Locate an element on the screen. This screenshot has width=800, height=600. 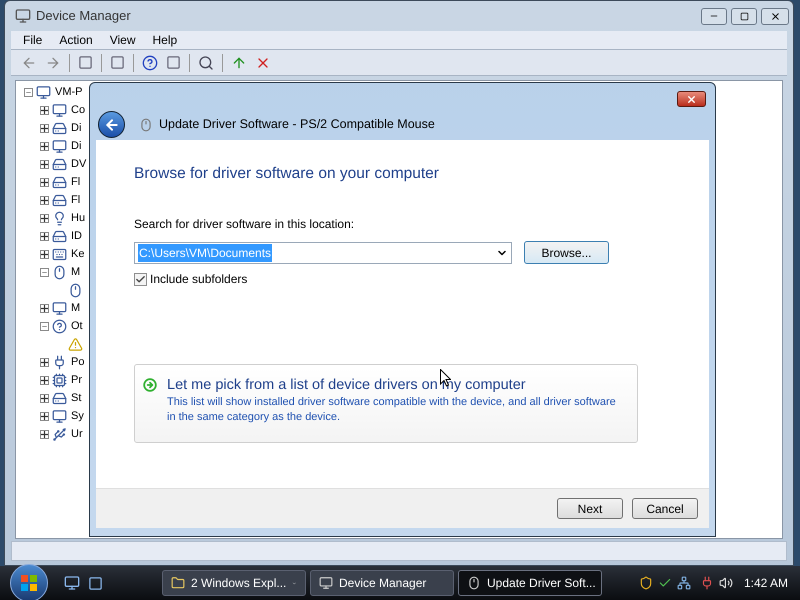
keyboard-icon is located at coordinates (59, 254).